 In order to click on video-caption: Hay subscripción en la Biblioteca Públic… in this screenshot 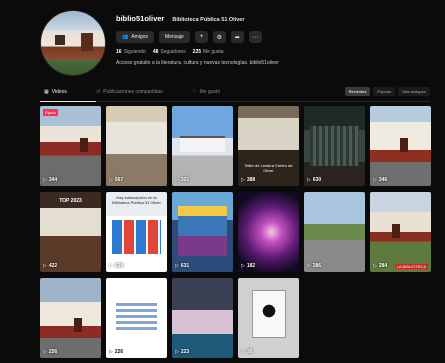, I will do `click(136, 200)`.